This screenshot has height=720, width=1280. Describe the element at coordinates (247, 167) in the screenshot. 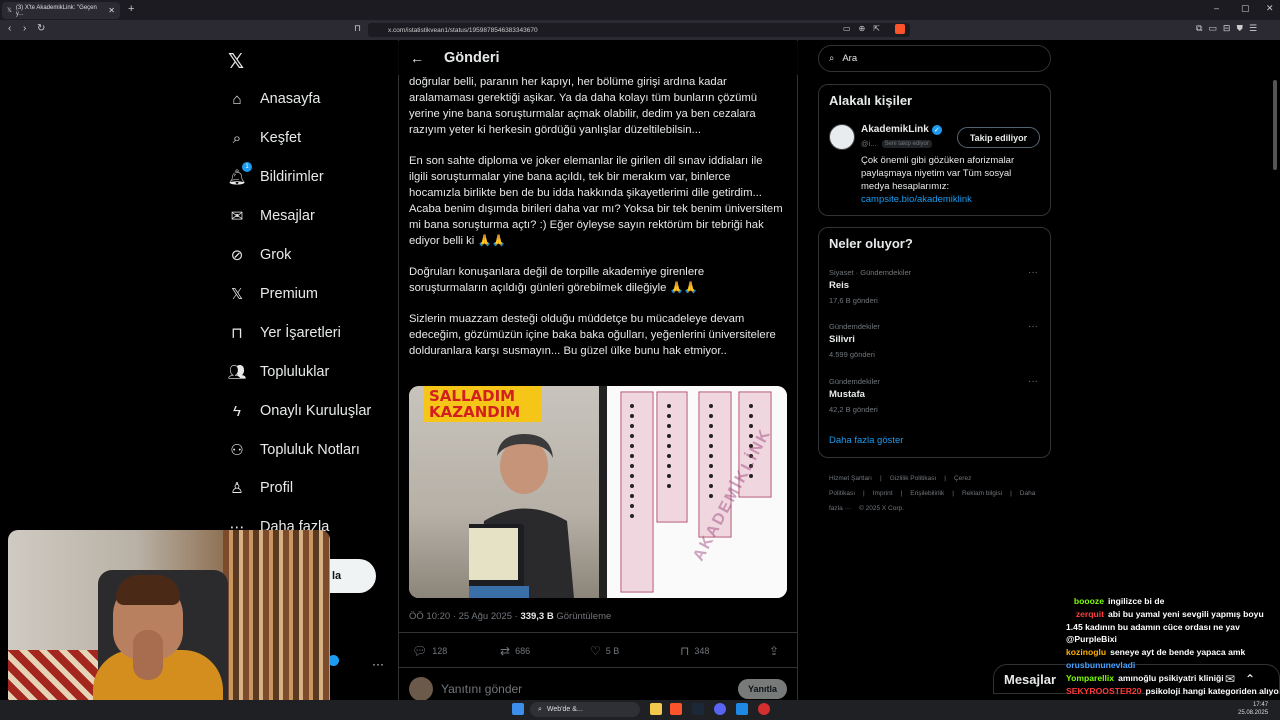

I see `notification-badge: 1` at that location.